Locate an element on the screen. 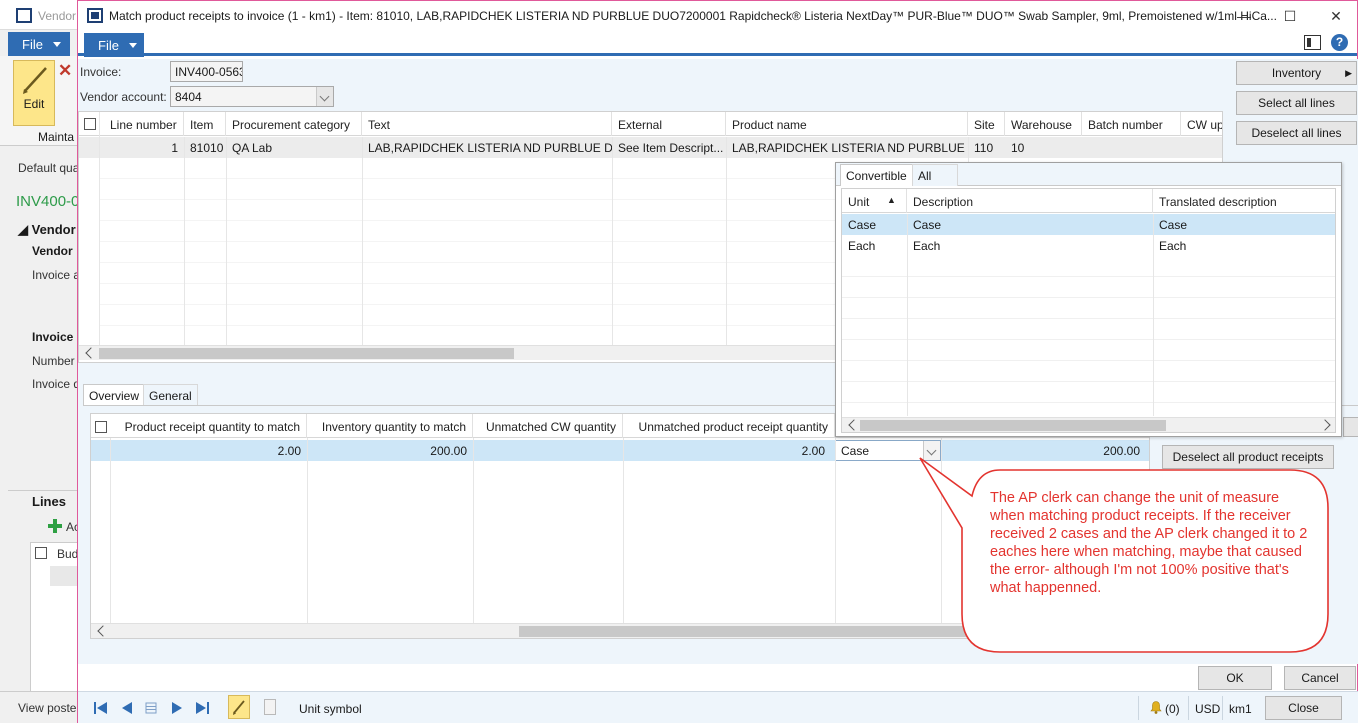  column-header-unit: Unit ▲ is located at coordinates (874, 201).